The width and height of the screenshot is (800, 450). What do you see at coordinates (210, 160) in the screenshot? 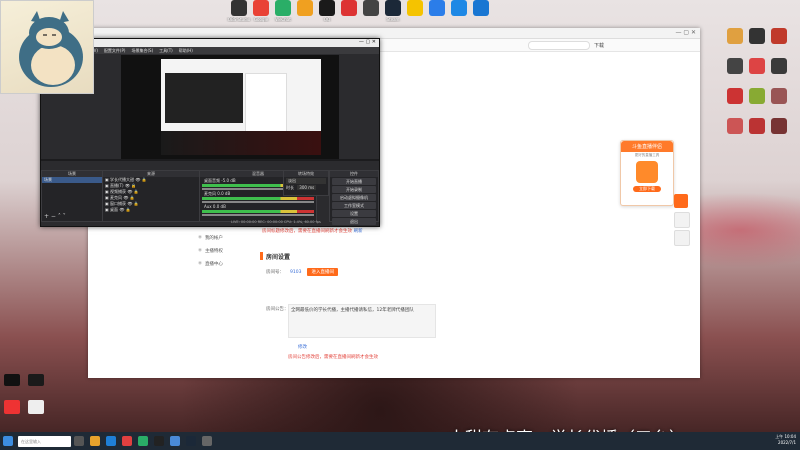
I see `obs-divider` at bounding box center [210, 160].